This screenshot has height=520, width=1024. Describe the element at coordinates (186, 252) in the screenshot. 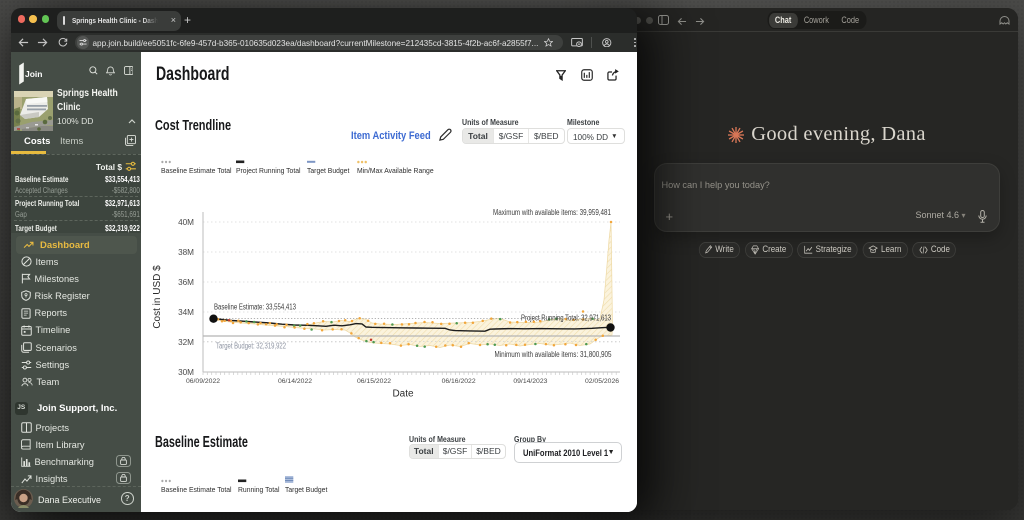

I see `svg-text: 38M` at that location.